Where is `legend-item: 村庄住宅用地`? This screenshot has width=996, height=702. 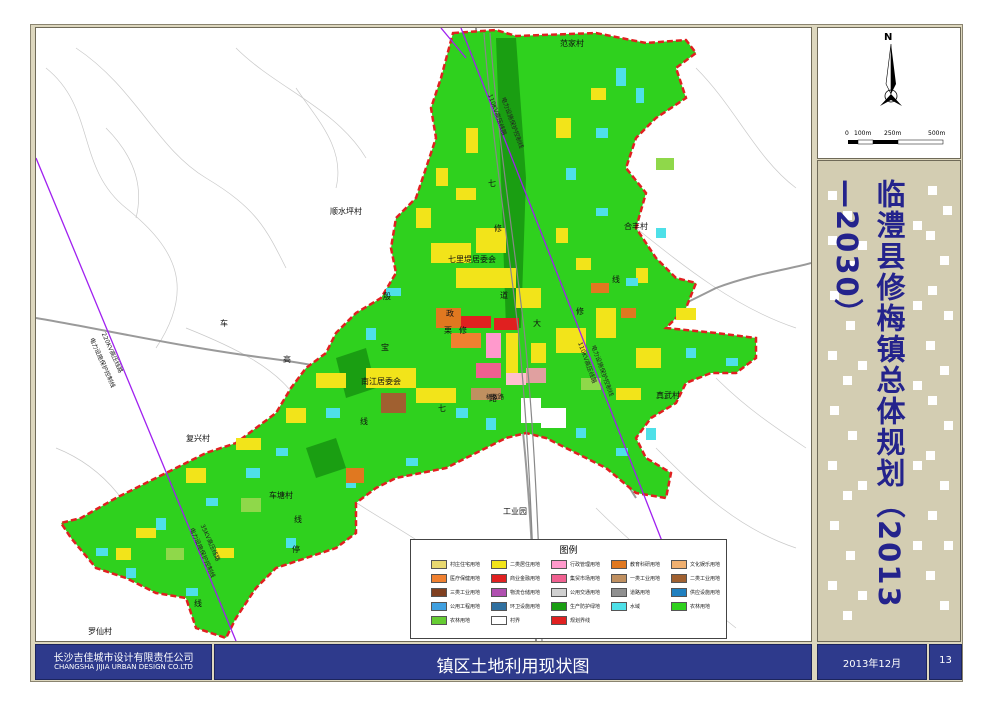
legend-item: 村庄住宅用地 is located at coordinates (455, 565).